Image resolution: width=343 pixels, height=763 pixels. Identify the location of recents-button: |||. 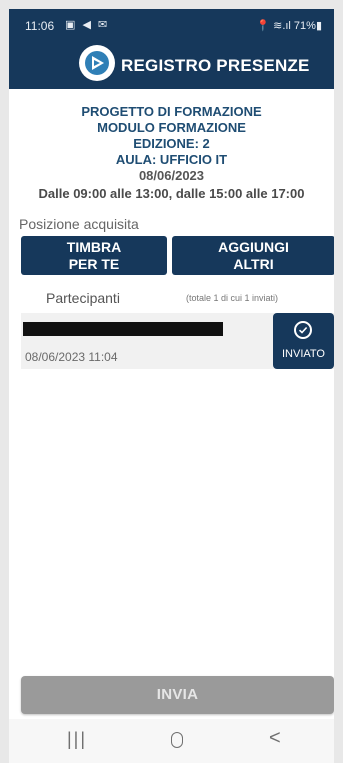
(77, 739).